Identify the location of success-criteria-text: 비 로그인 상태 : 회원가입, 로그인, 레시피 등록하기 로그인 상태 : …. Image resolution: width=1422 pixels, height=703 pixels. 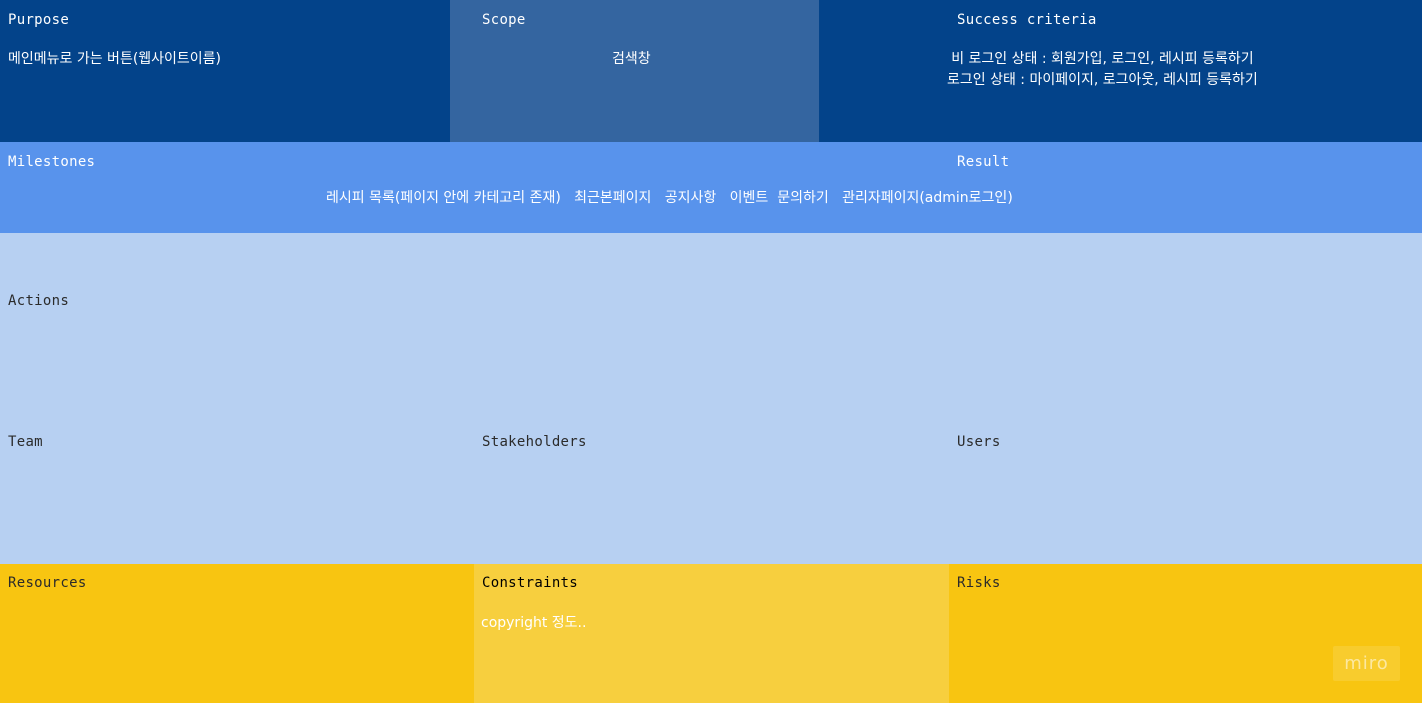
(1102, 70).